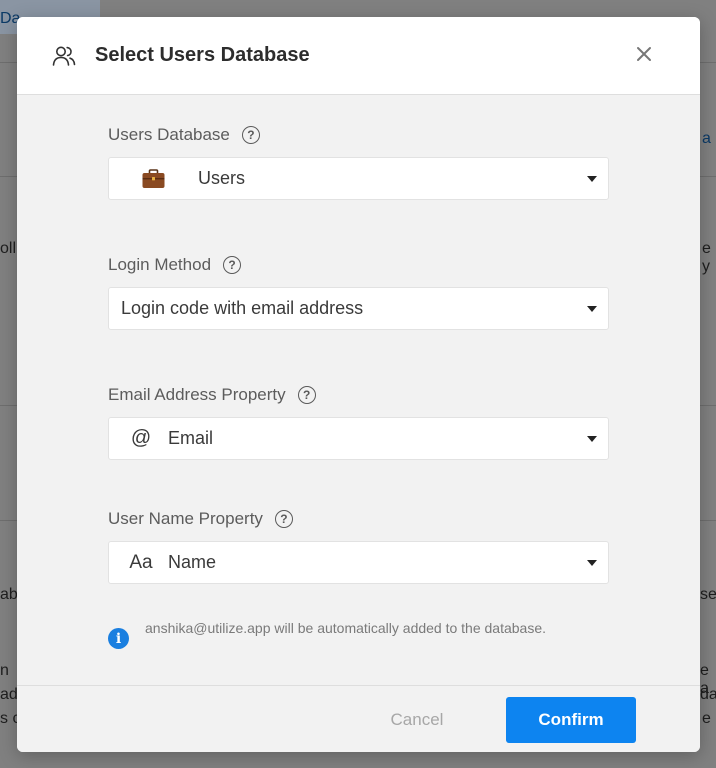 Image resolution: width=716 pixels, height=768 pixels. I want to click on user-name-property-value: Name, so click(192, 562).